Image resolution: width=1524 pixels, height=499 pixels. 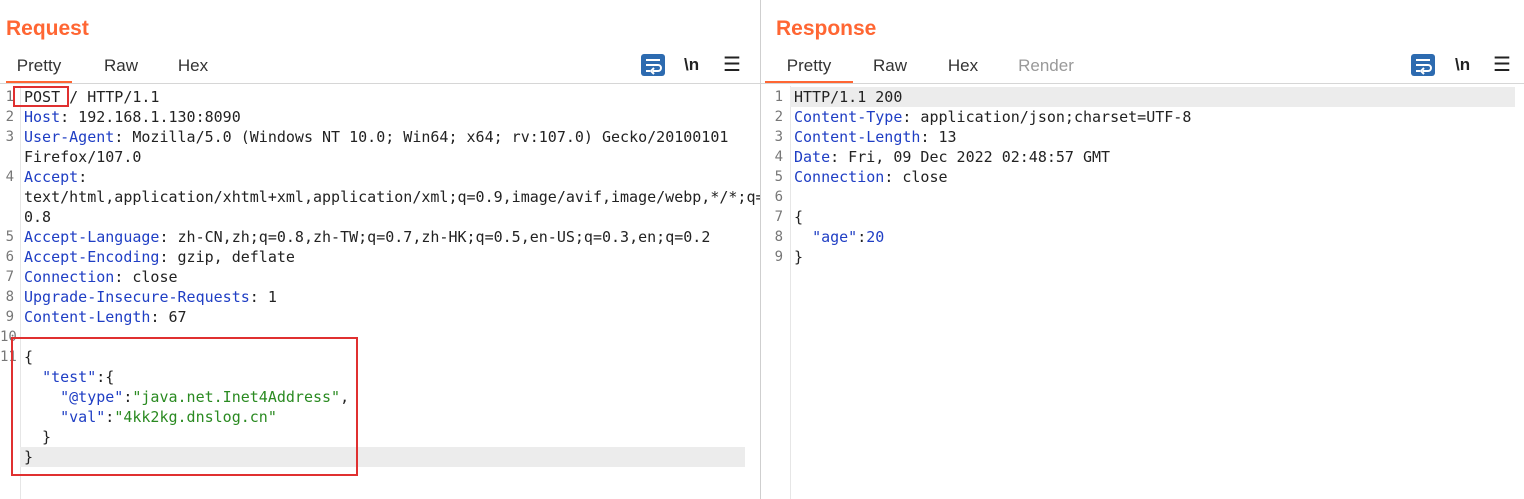 I want to click on token-key: Accept-Encoding, so click(x=92, y=257).